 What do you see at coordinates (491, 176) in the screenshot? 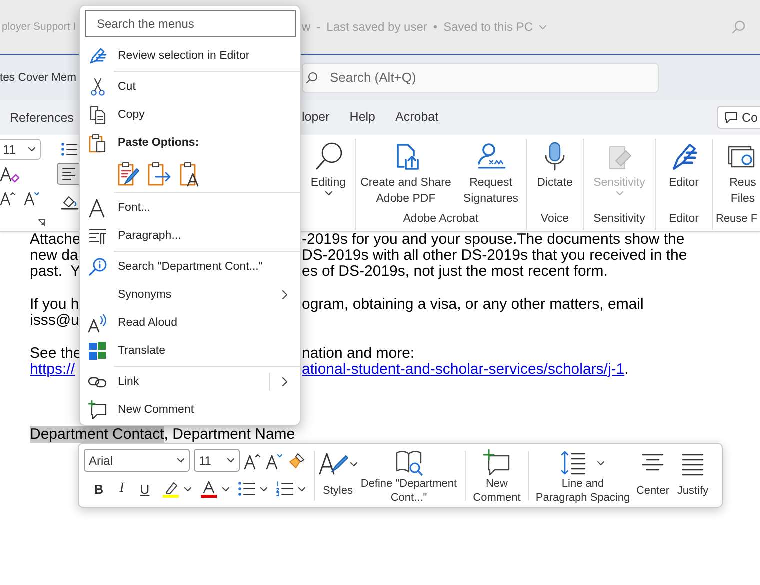
I see `signature-button: Request Signatures` at bounding box center [491, 176].